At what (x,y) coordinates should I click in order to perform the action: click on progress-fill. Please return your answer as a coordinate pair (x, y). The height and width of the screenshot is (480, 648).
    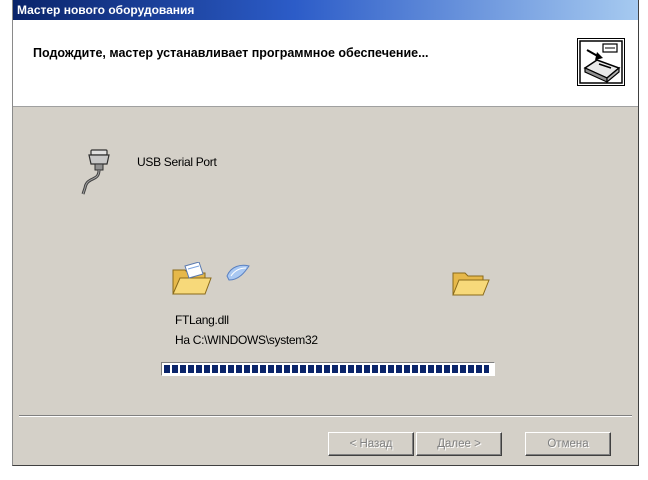
    Looking at the image, I should click on (326, 369).